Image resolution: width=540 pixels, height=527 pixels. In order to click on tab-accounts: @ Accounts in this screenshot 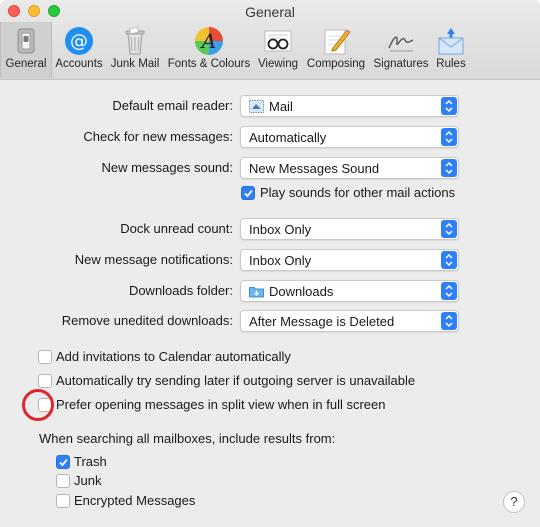, I will do `click(79, 50)`.